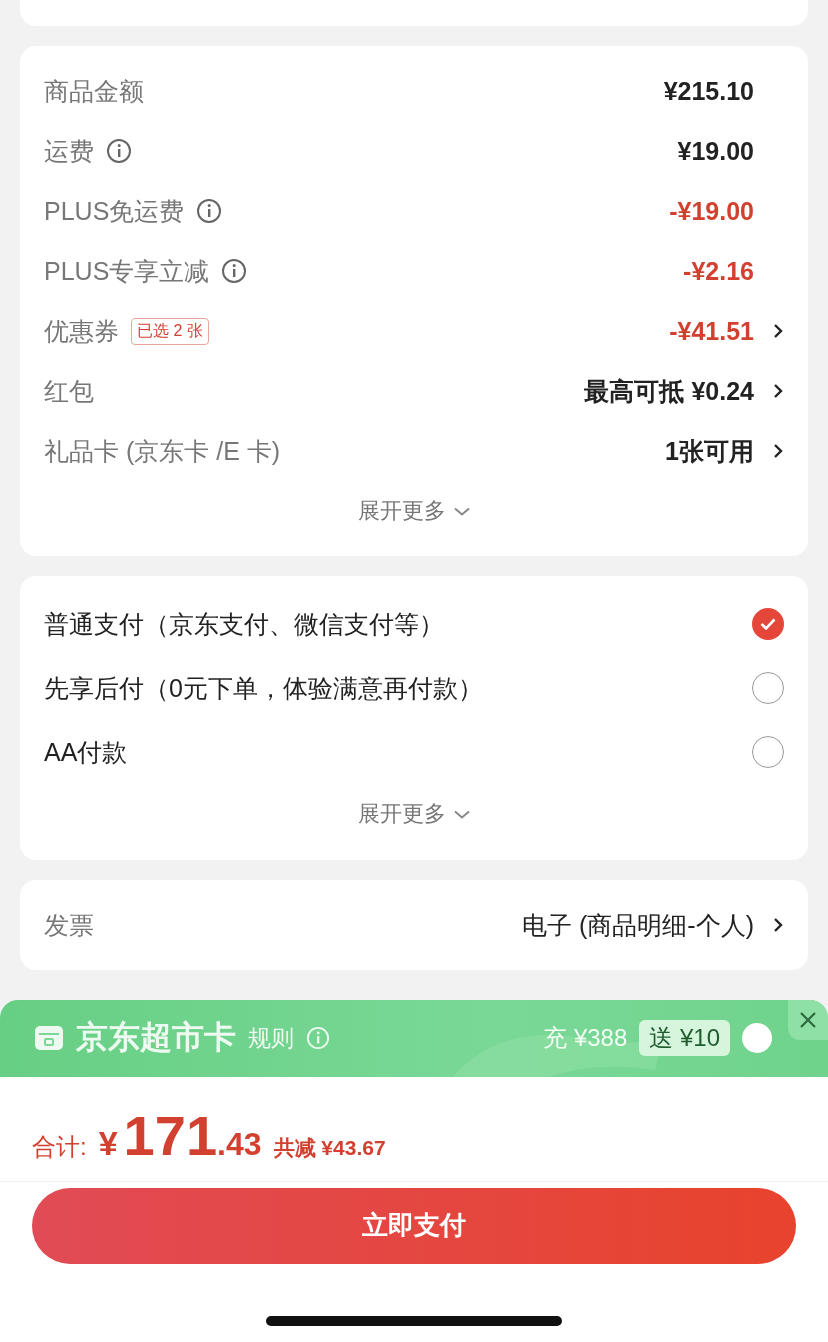 This screenshot has height=1342, width=828. I want to click on fee-value: ¥19.00, so click(715, 151).